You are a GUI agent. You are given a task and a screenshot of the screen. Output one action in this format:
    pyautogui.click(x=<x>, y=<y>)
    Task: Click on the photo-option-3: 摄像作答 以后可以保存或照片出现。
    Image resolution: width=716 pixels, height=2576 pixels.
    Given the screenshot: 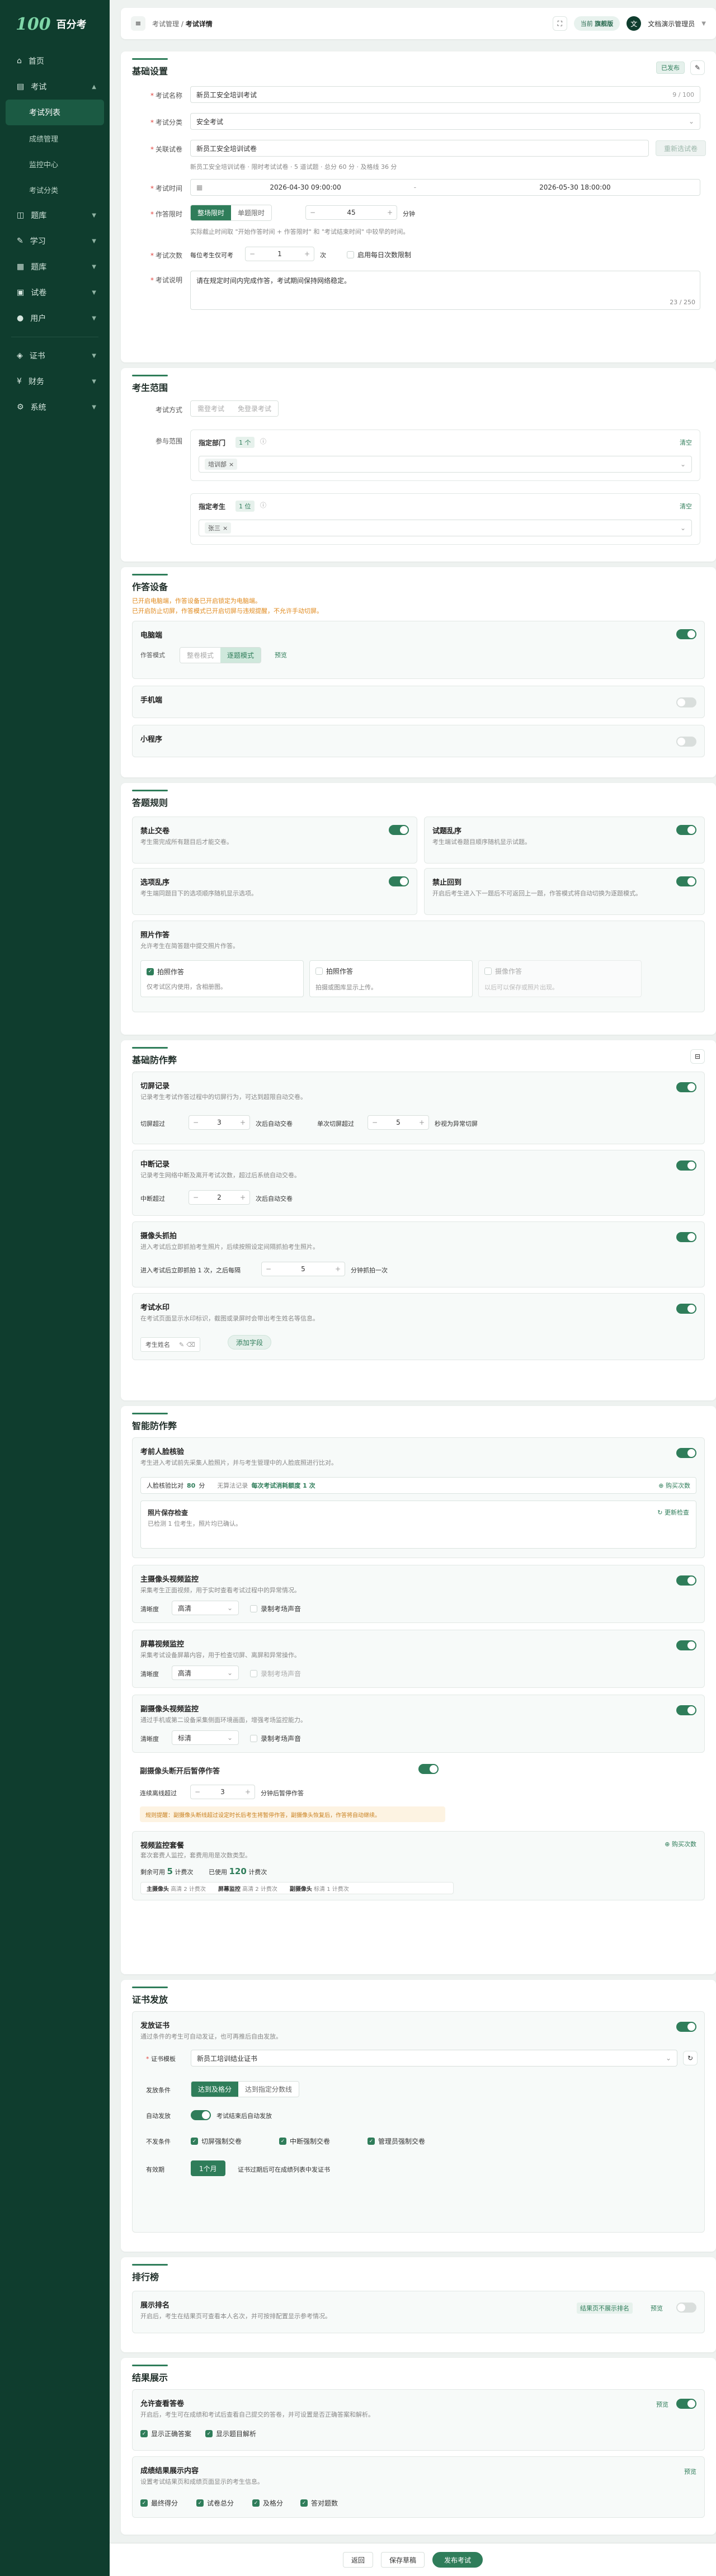 What is the action you would take?
    pyautogui.click(x=560, y=978)
    